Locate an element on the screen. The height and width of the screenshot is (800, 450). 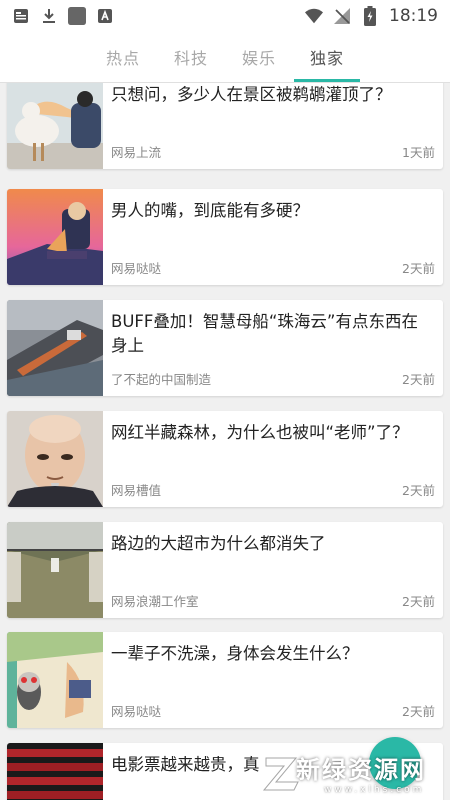
article-card: 一辈子不洗澡，身体会发生什么？ 网易哒哒 2天前 is located at coordinates (225, 680).